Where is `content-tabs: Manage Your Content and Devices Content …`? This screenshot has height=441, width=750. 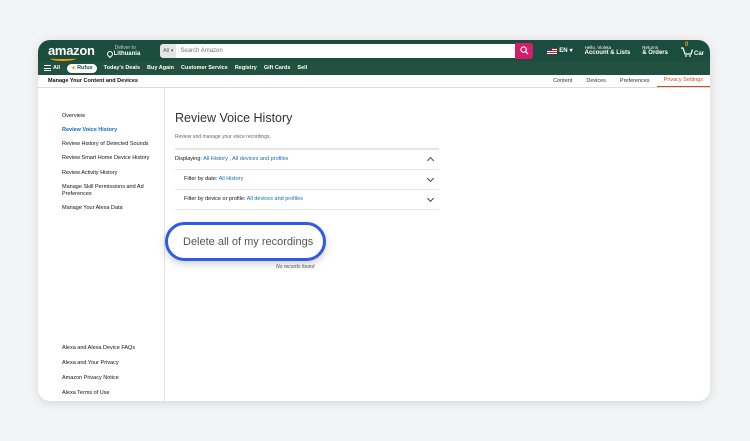
content-tabs: Manage Your Content and Devices Content … is located at coordinates (374, 81).